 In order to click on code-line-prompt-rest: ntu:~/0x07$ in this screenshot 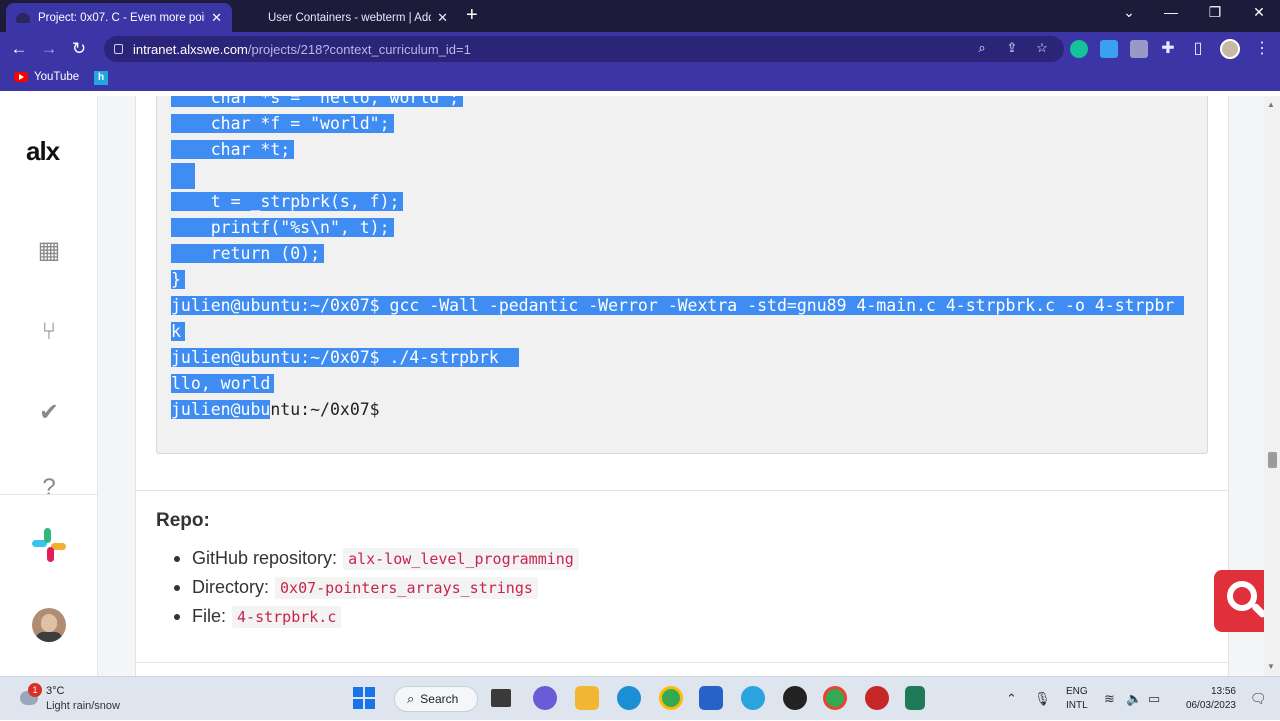, I will do `click(325, 409)`.